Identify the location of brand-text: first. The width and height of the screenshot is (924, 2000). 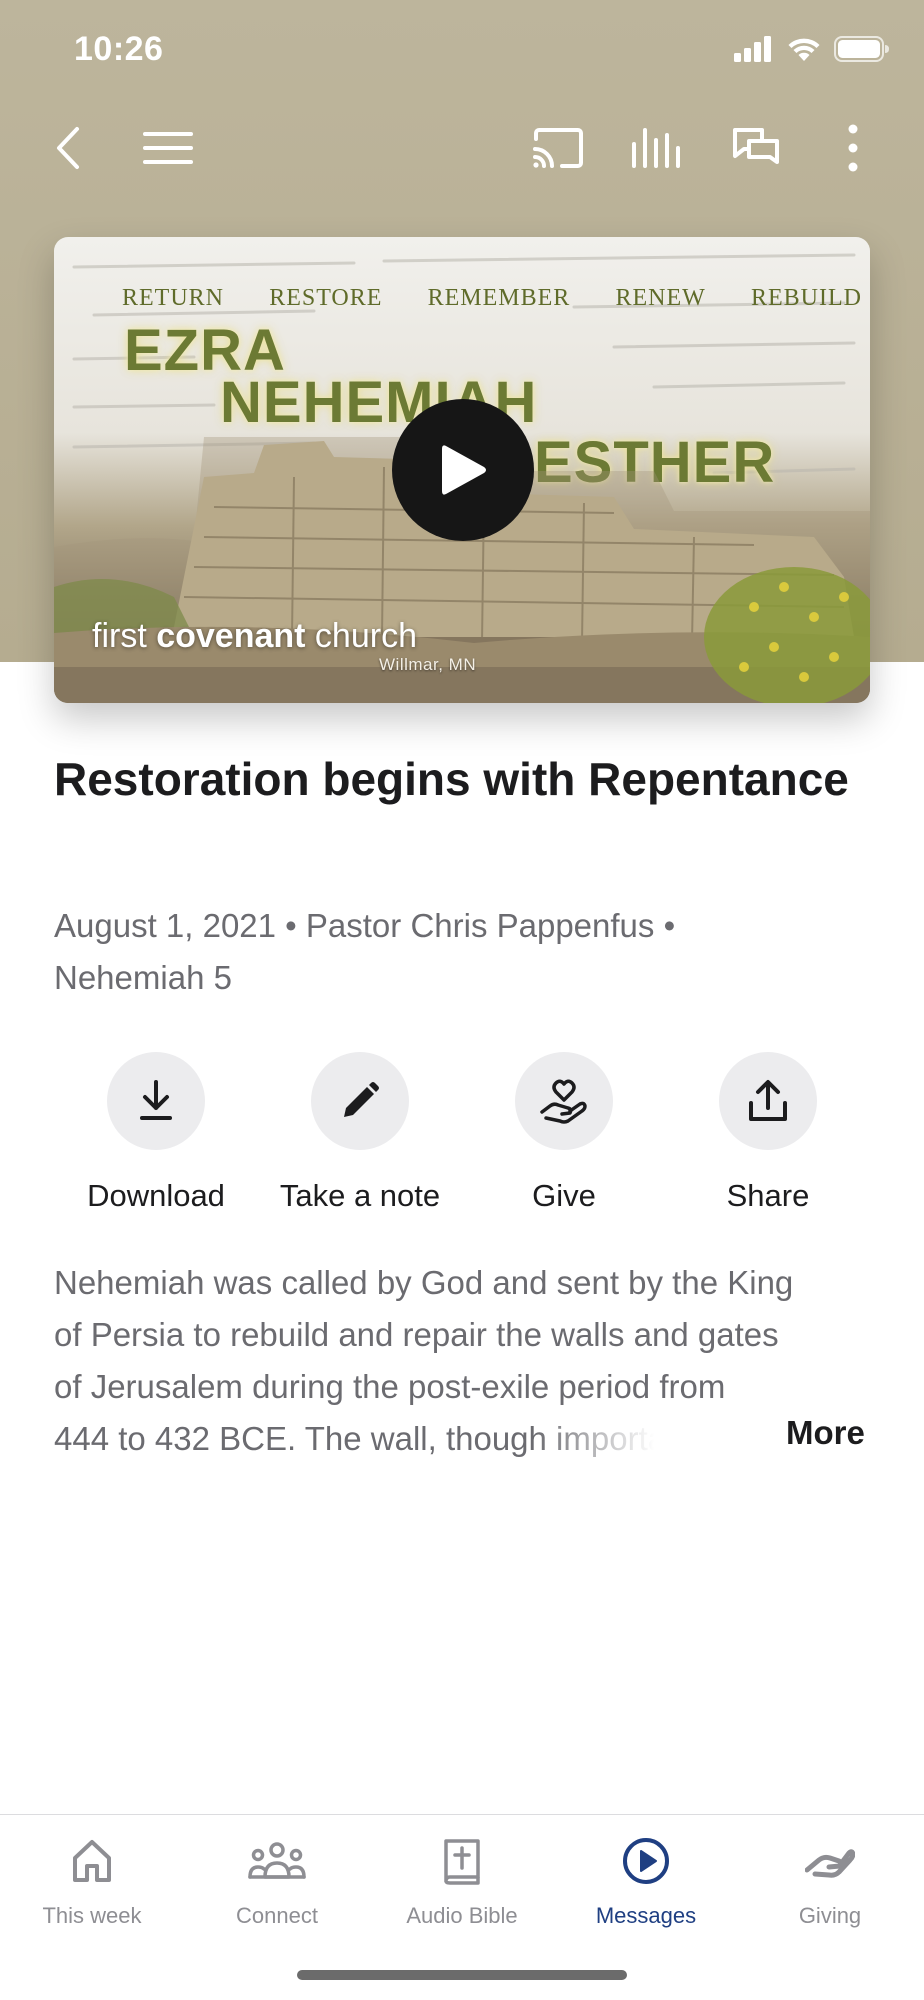
(124, 636).